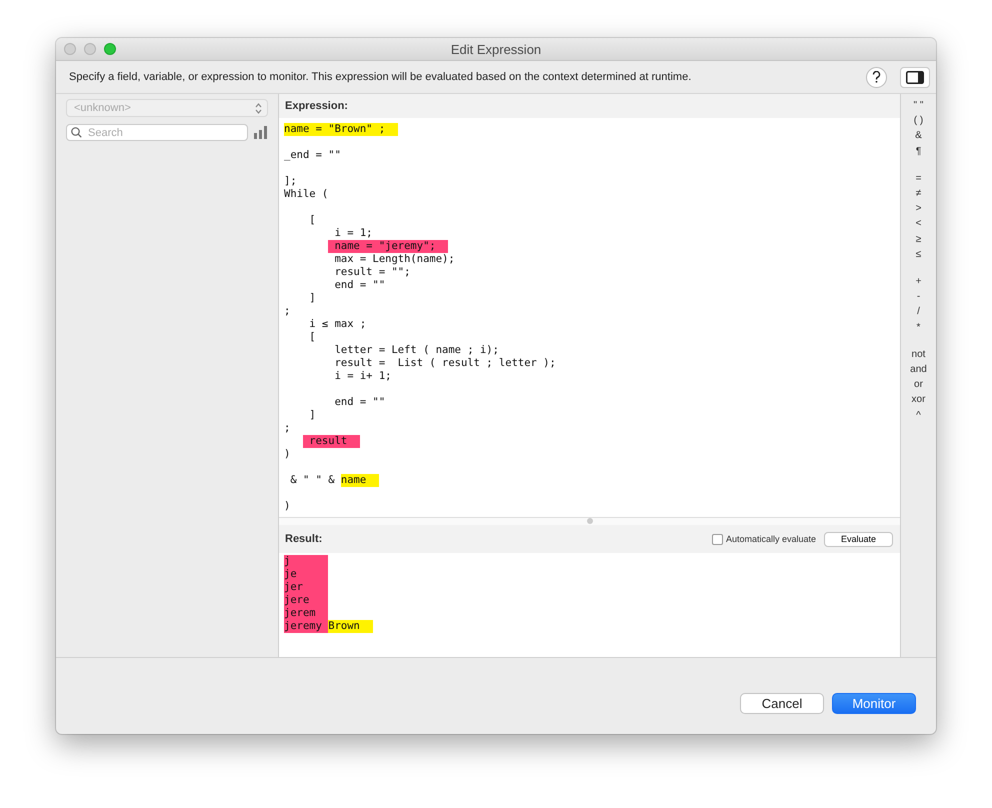 Image resolution: width=992 pixels, height=808 pixels. What do you see at coordinates (312, 156) in the screenshot?
I see `code-line: _end = ""` at bounding box center [312, 156].